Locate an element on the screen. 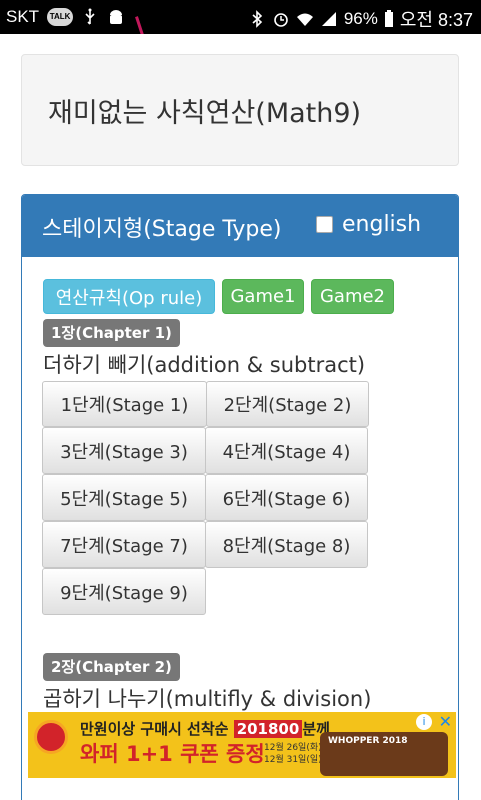  battery-percent: 96% is located at coordinates (360, 18).